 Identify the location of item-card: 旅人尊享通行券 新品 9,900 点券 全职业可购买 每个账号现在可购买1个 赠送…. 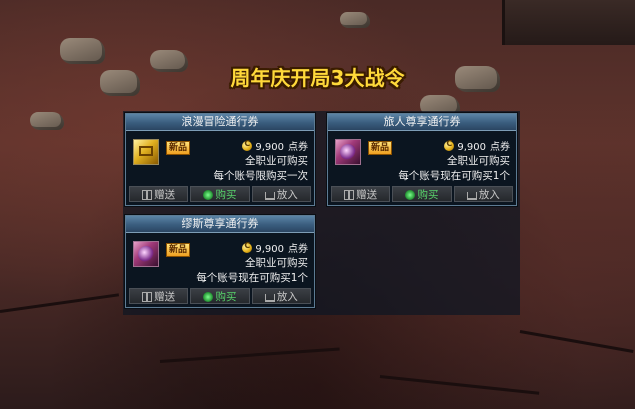
(422, 159).